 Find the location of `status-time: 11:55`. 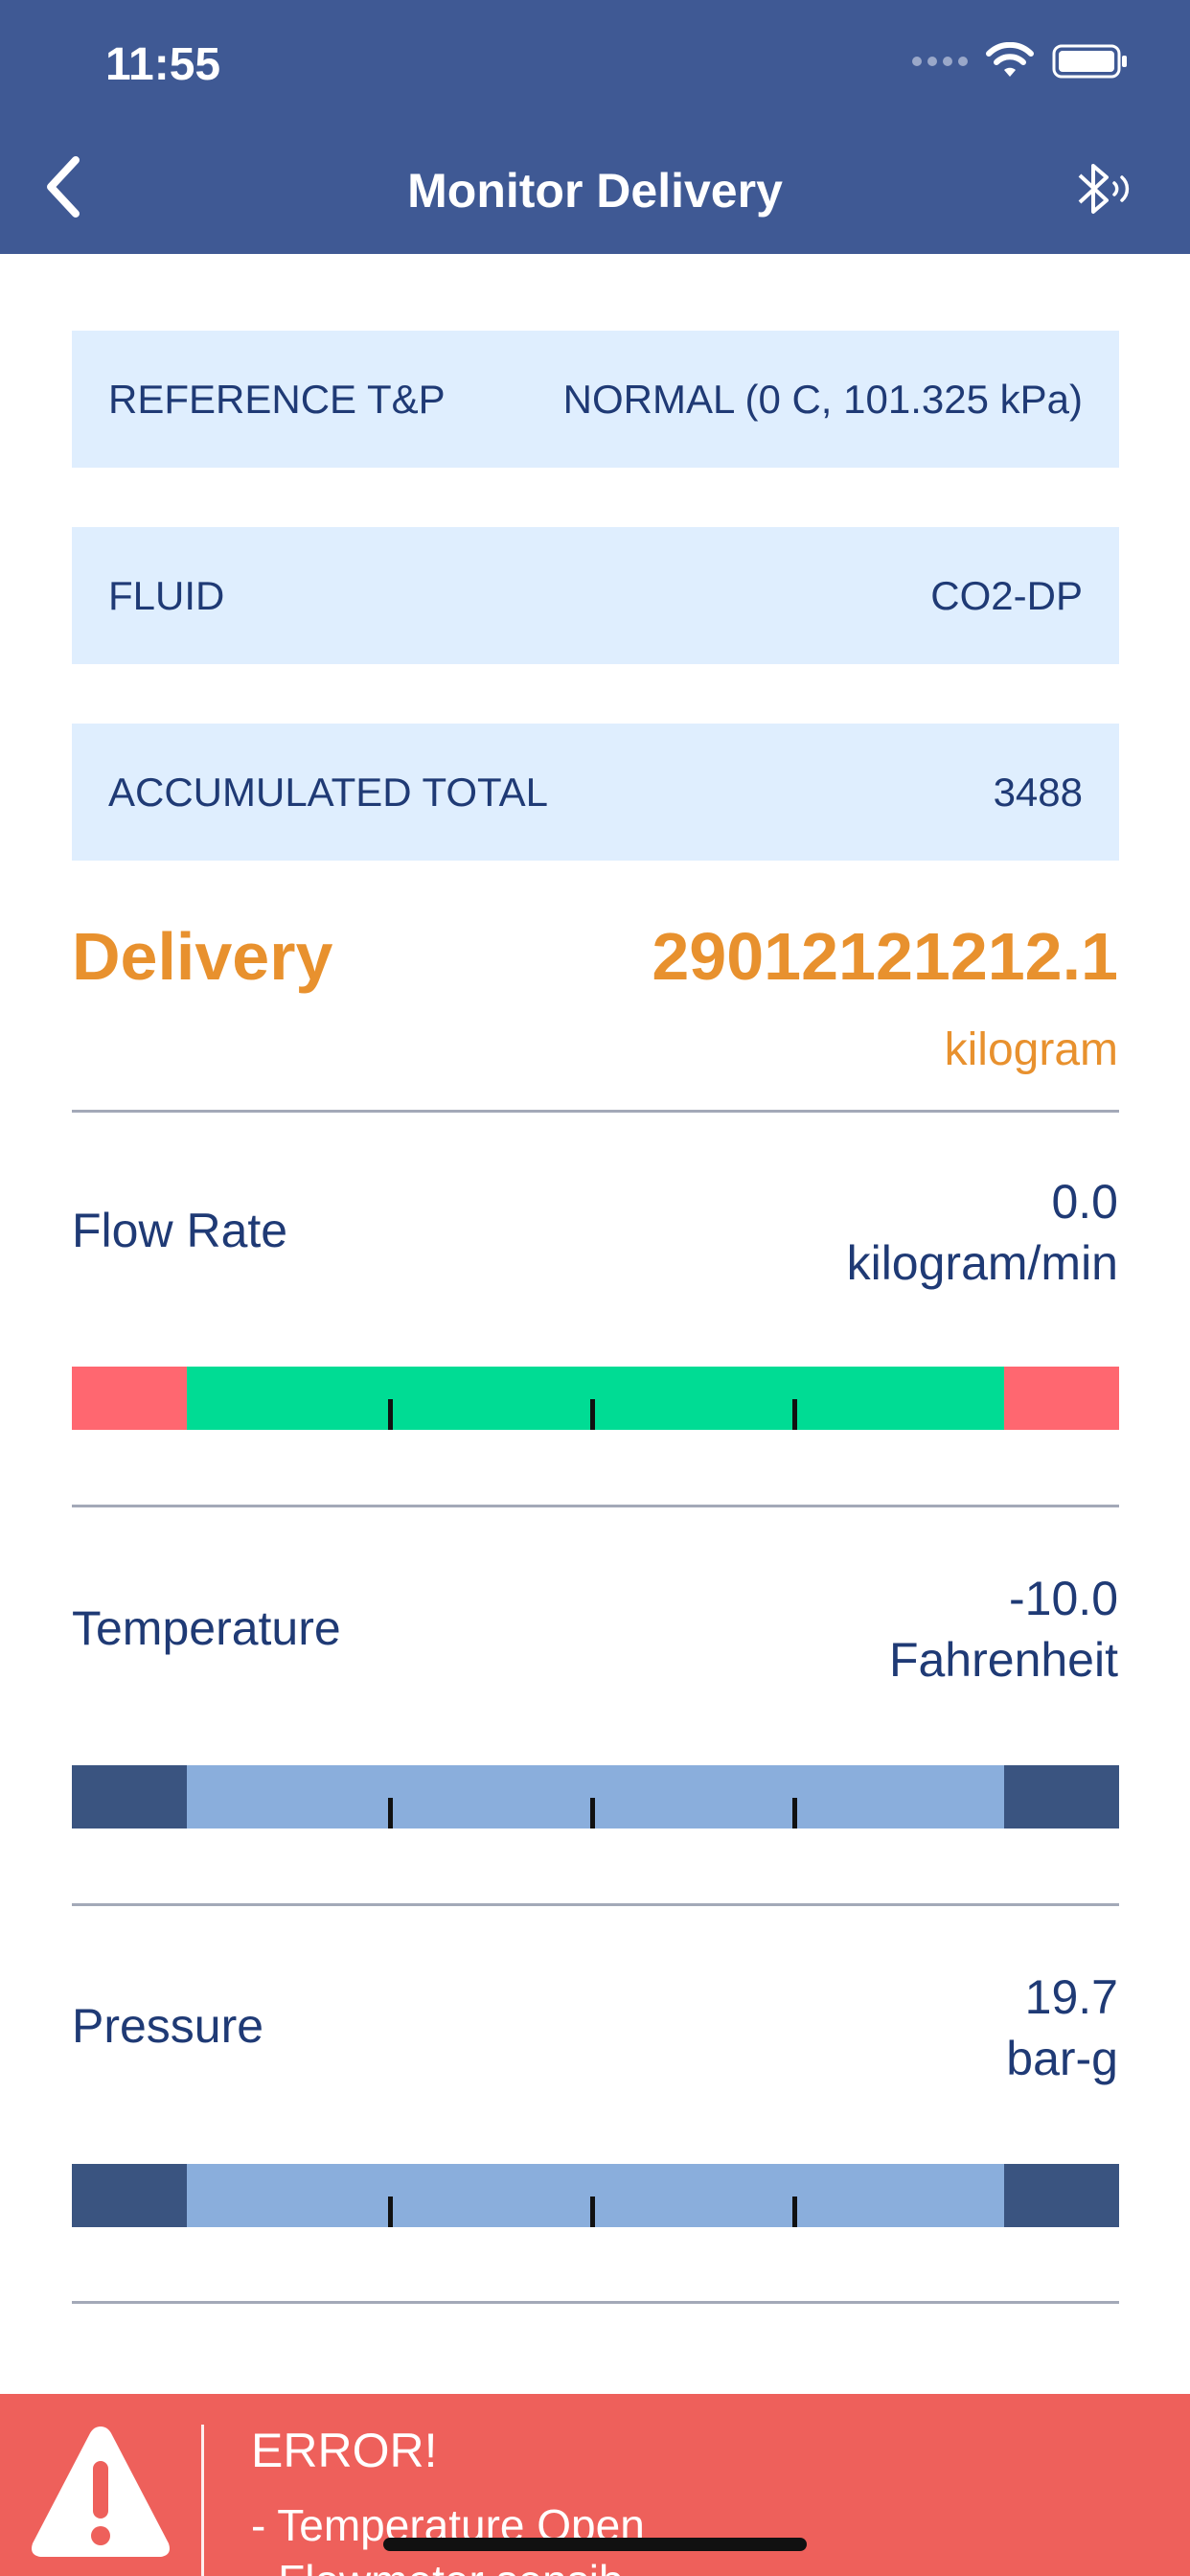

status-time: 11:55 is located at coordinates (163, 64).